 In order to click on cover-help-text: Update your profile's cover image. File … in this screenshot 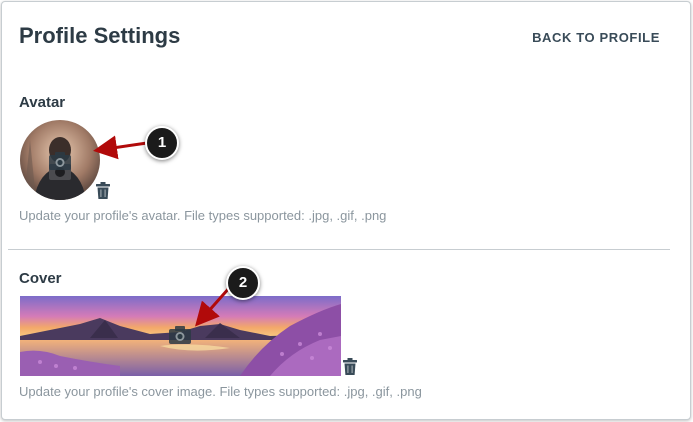, I will do `click(220, 391)`.